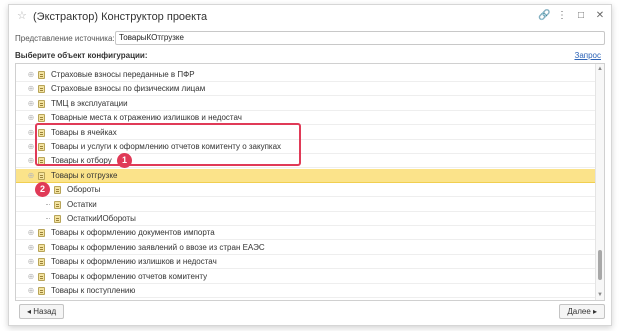  What do you see at coordinates (128, 89) in the screenshot?
I see `tree-row-label: Страховые взносы по физическим лицам` at bounding box center [128, 89].